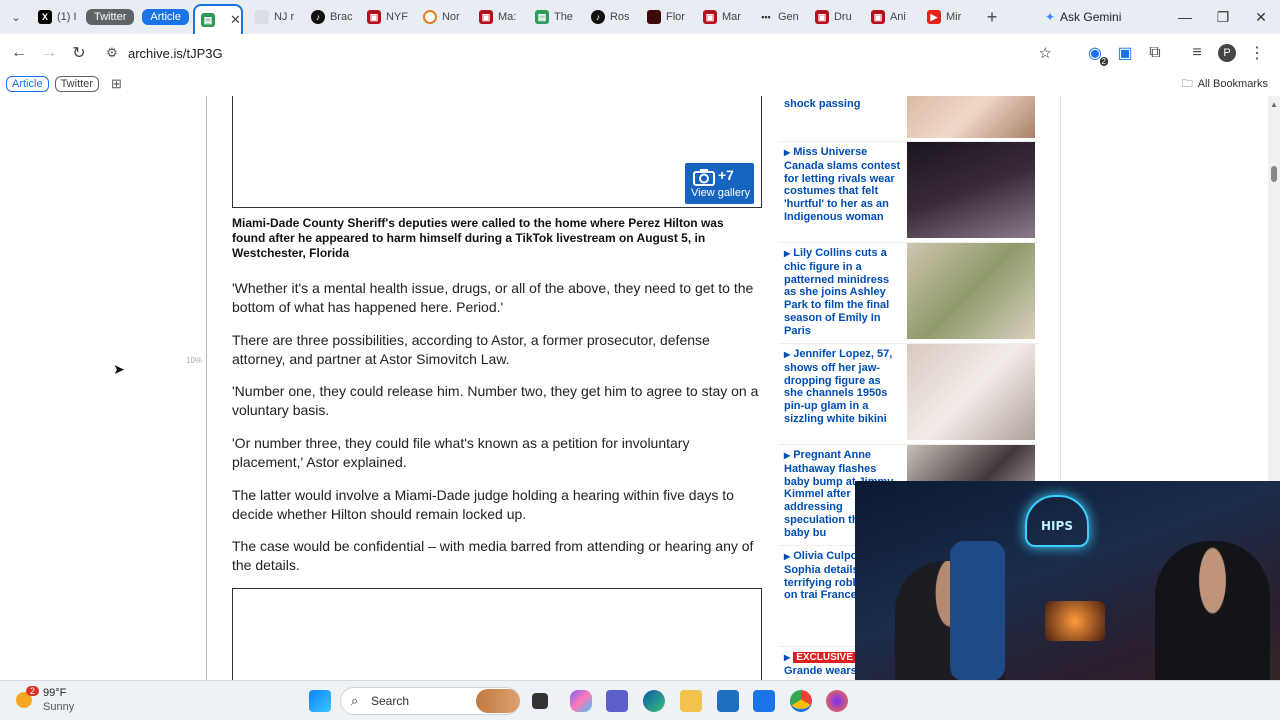  Describe the element at coordinates (57, 17) in the screenshot. I see `tab-twitter: X (1) I` at that location.